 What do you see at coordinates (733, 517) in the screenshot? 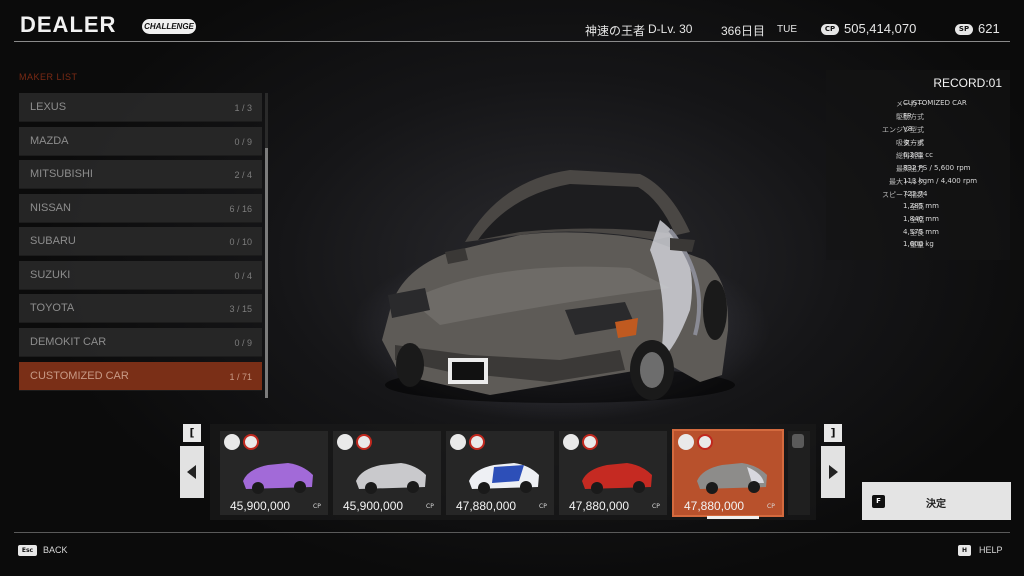
I see `selection-indicator` at bounding box center [733, 517].